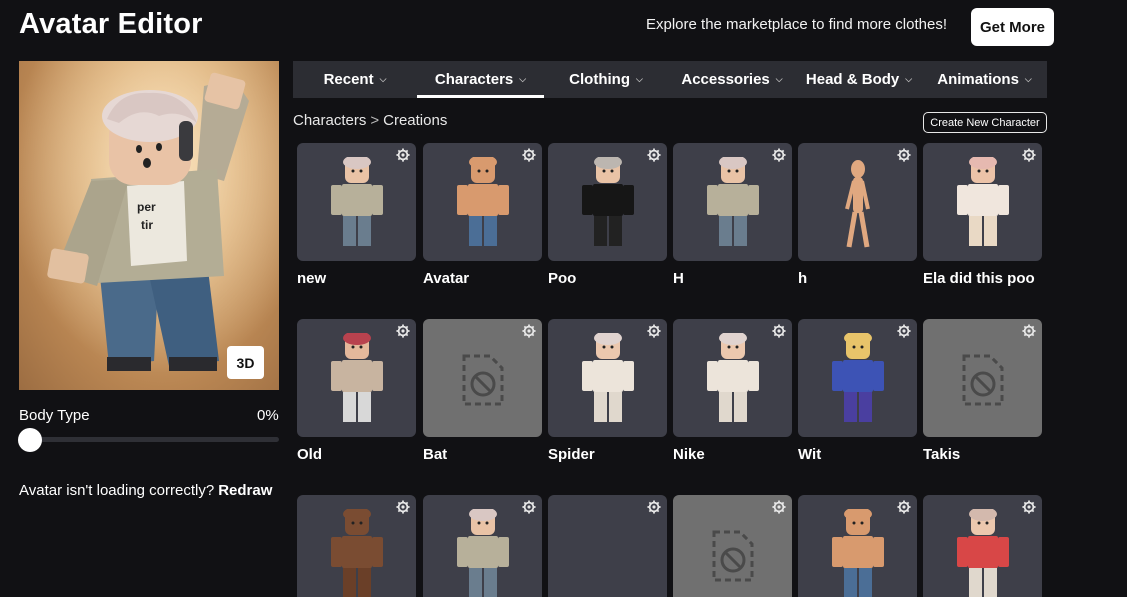 Image resolution: width=1127 pixels, height=597 pixels. What do you see at coordinates (689, 454) in the screenshot?
I see `character-name: Nike` at bounding box center [689, 454].